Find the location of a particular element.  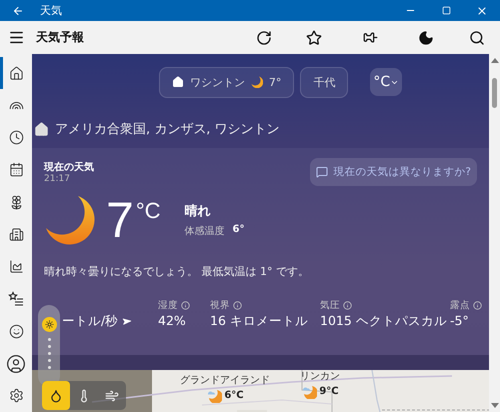

detail-label: 視界 is located at coordinates (220, 305).